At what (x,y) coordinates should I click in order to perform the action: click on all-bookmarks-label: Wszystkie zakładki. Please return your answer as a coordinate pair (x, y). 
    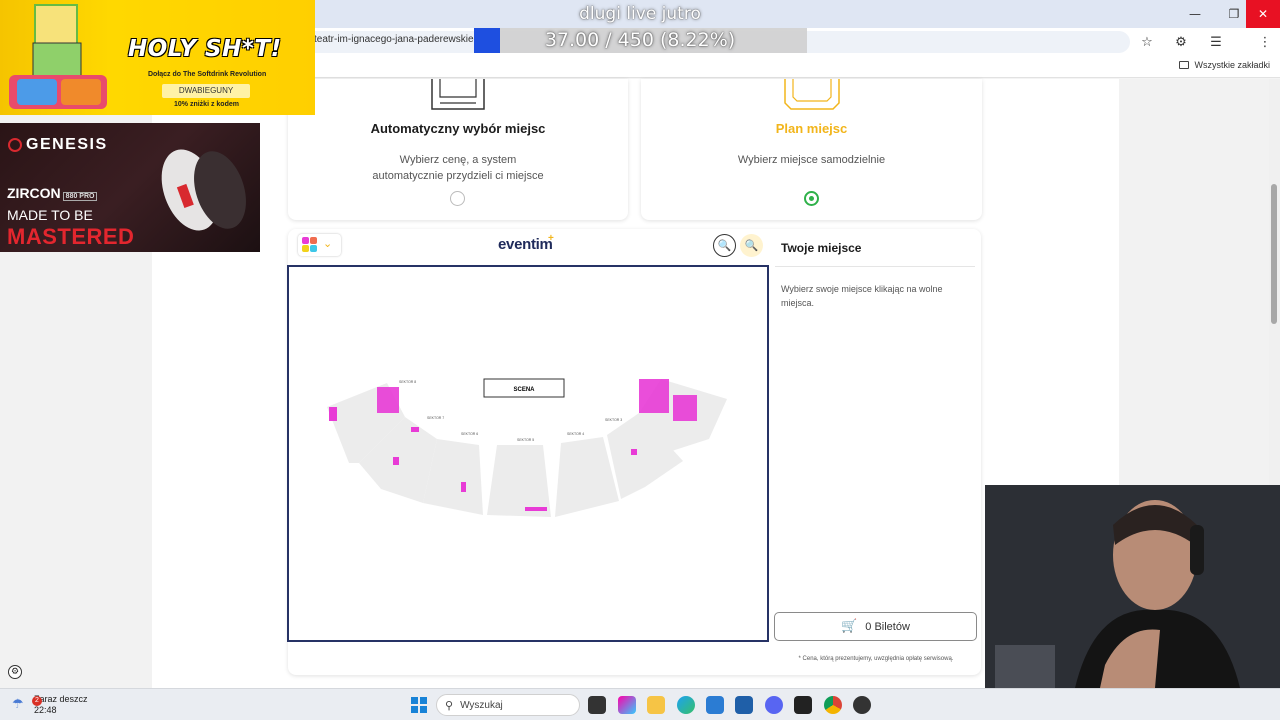
    Looking at the image, I should click on (1232, 65).